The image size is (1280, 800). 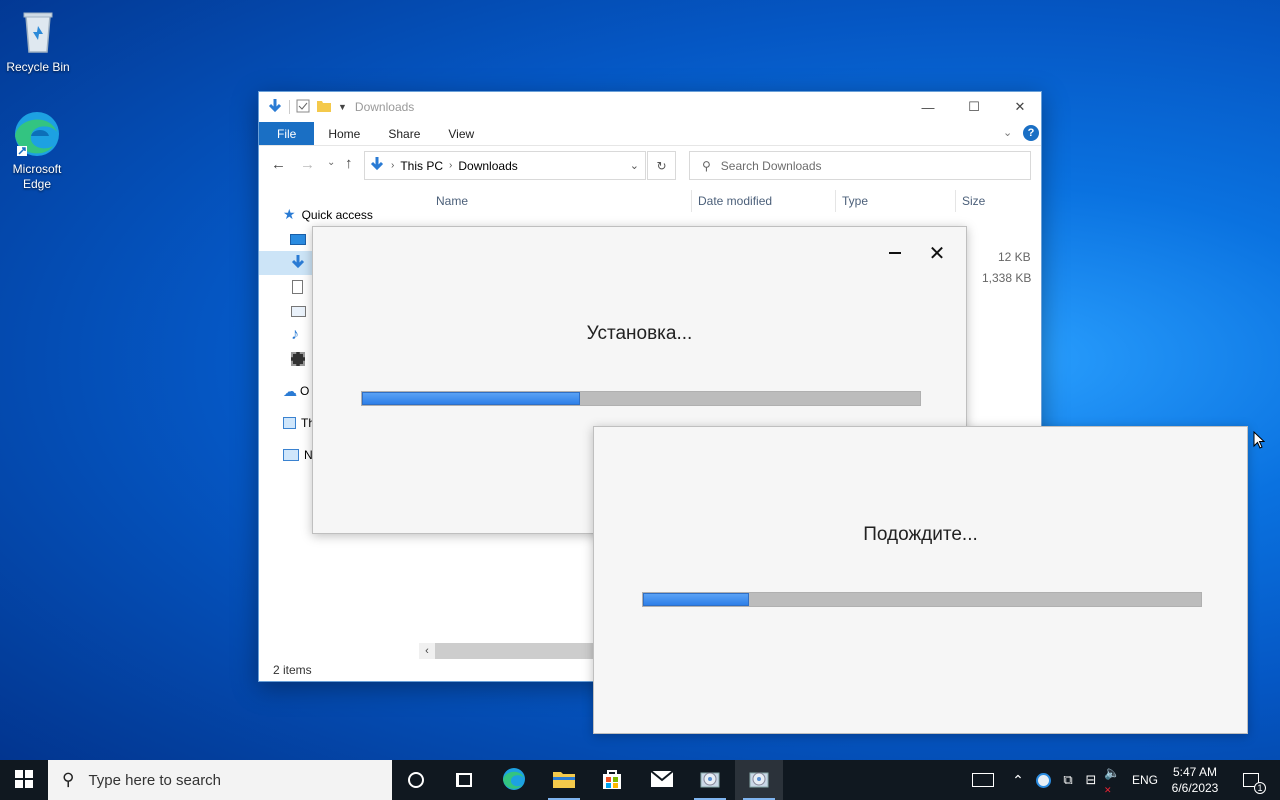 What do you see at coordinates (464, 780) in the screenshot?
I see `task-view-button` at bounding box center [464, 780].